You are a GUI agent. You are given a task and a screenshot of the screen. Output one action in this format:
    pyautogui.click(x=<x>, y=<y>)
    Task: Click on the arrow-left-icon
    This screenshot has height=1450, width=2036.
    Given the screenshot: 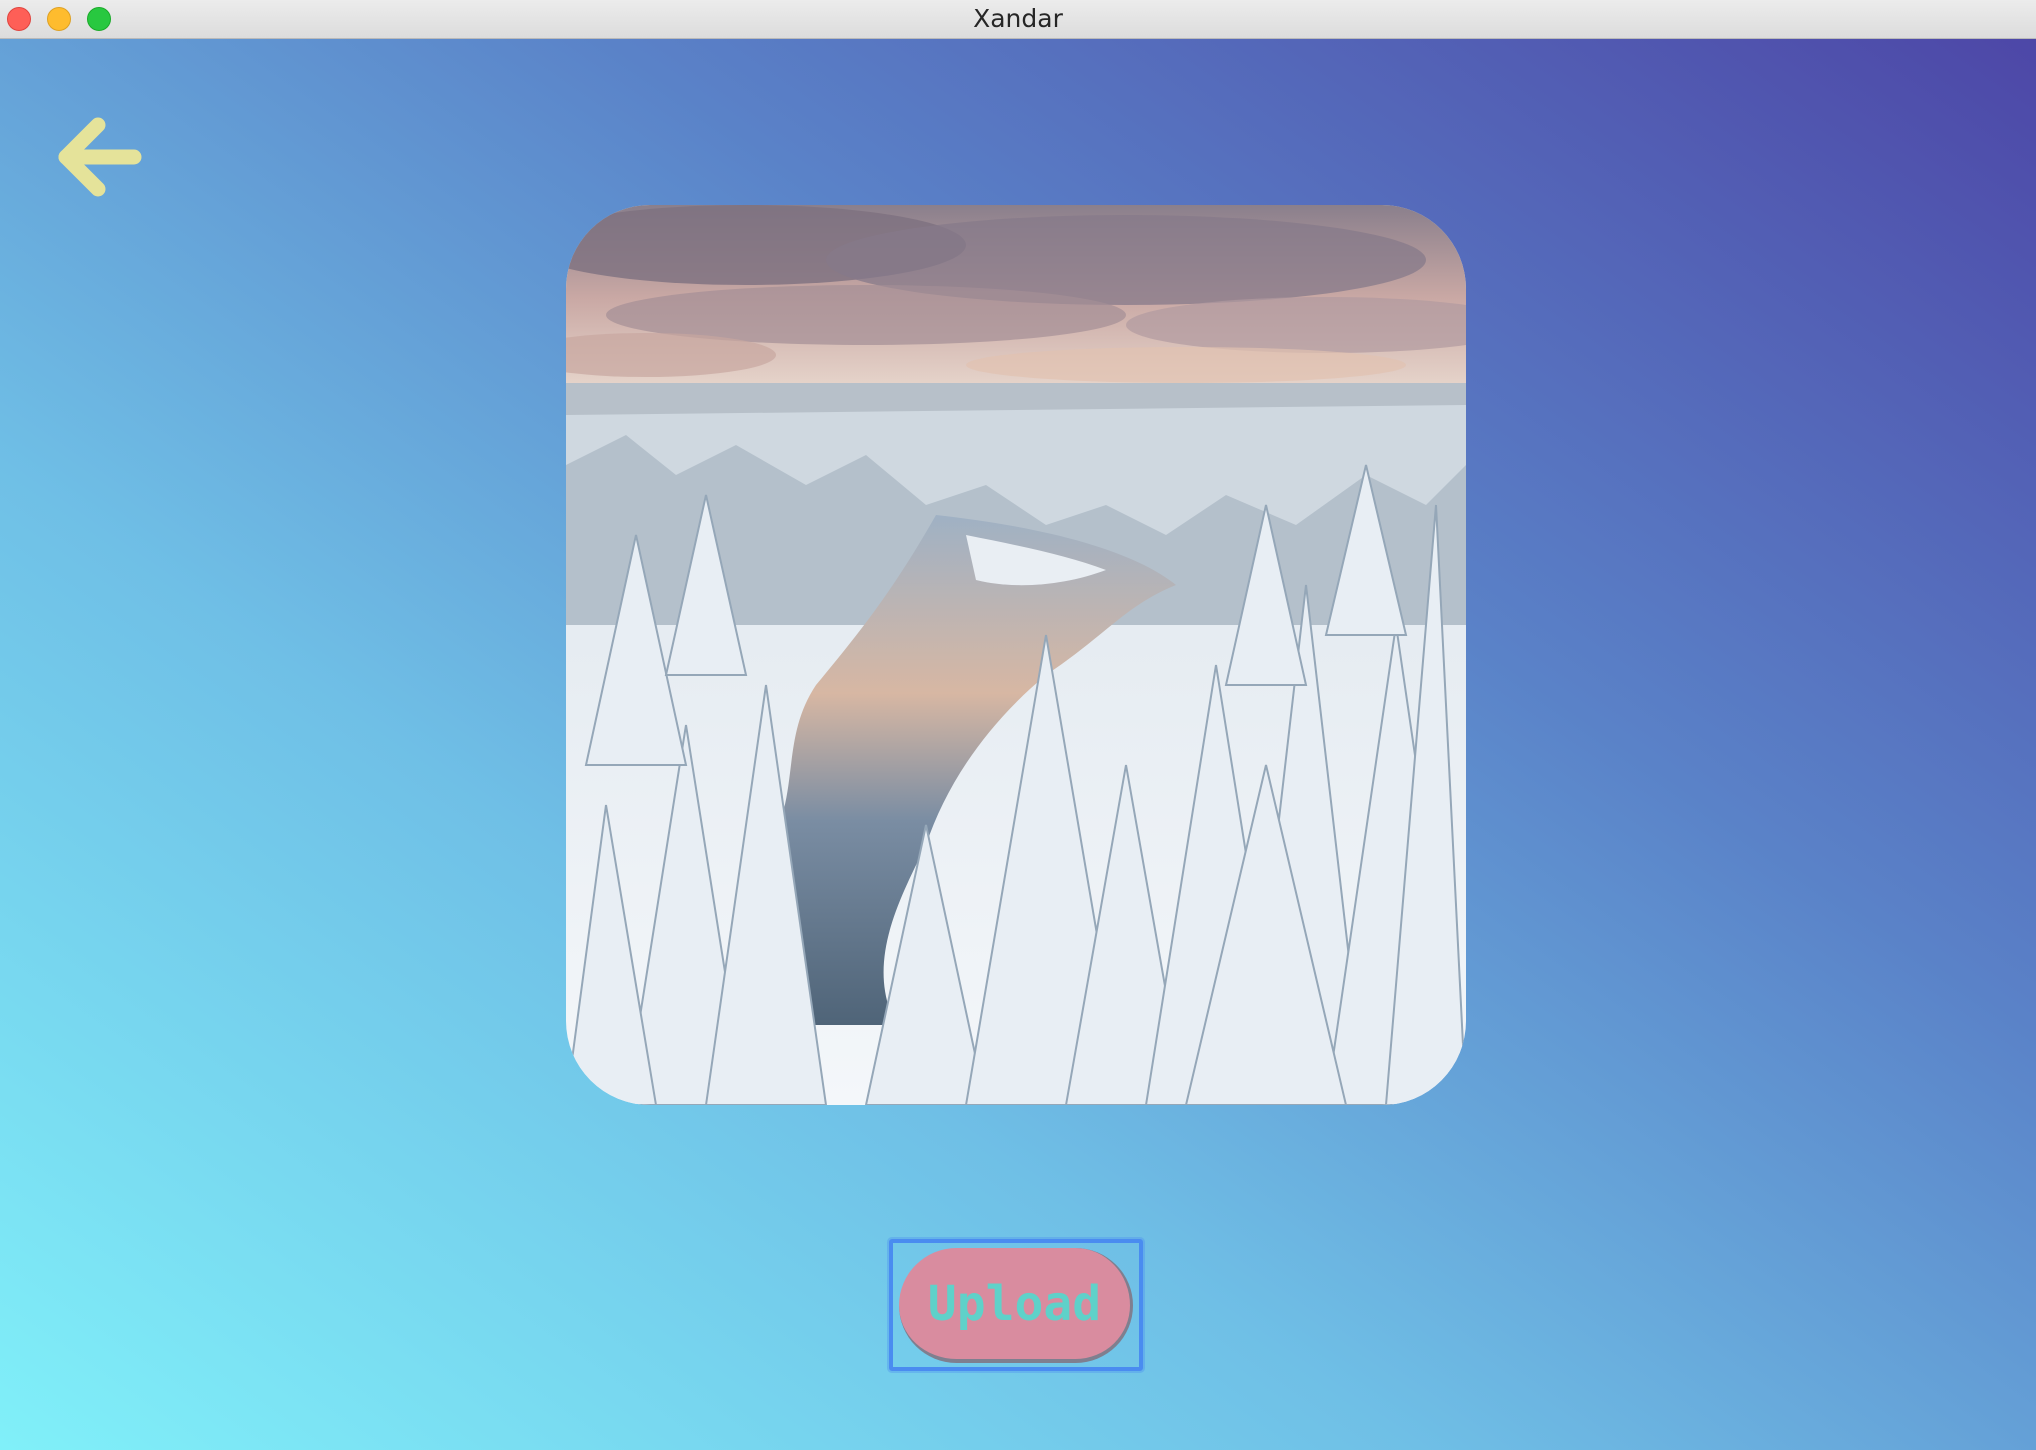 What is the action you would take?
    pyautogui.click(x=100, y=157)
    